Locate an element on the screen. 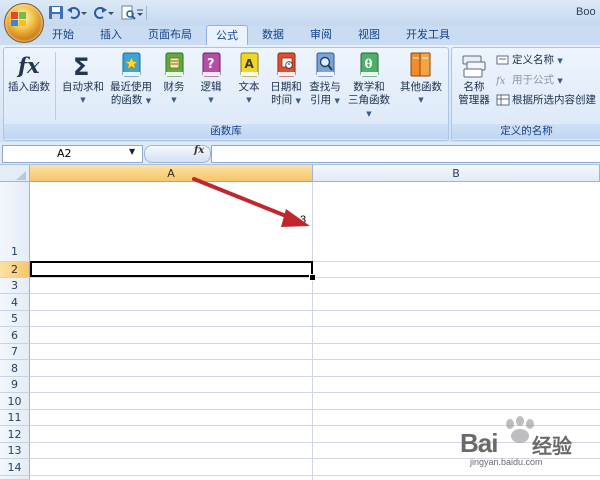 This screenshot has height=480, width=600. row-header-5: 5 is located at coordinates (15, 319).